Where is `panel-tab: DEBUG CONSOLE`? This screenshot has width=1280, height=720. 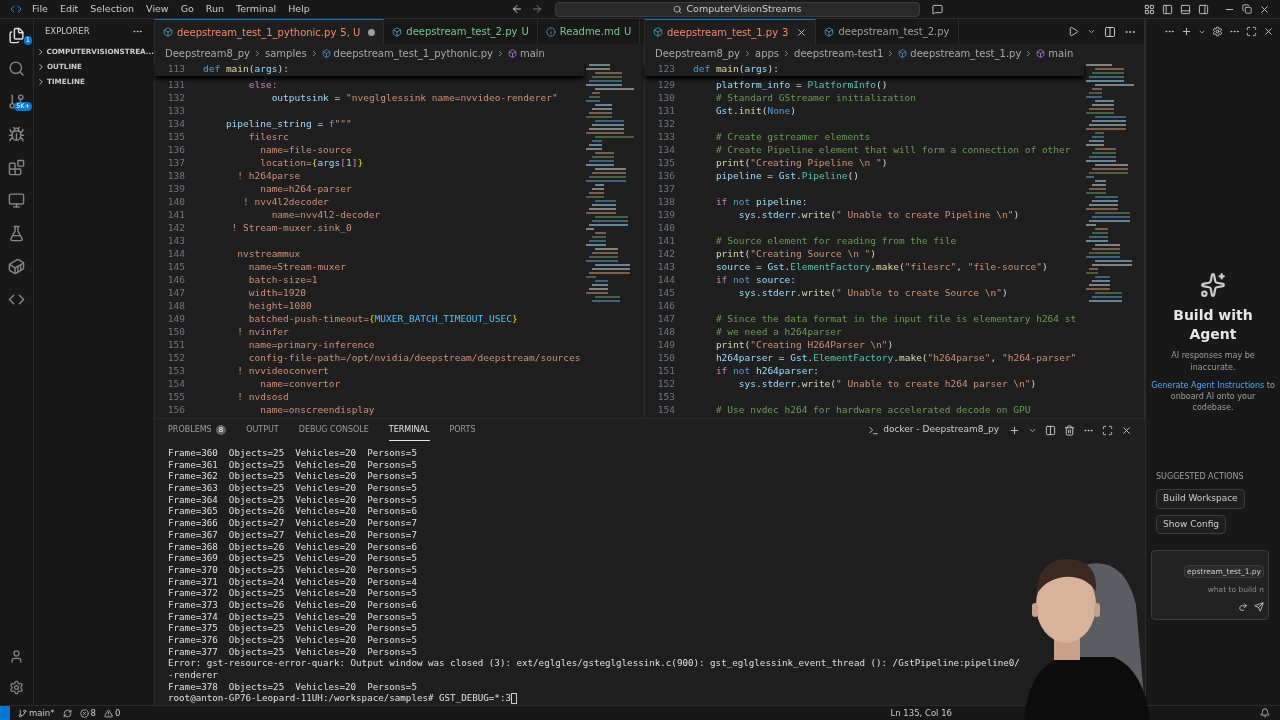 panel-tab: DEBUG CONSOLE is located at coordinates (333, 430).